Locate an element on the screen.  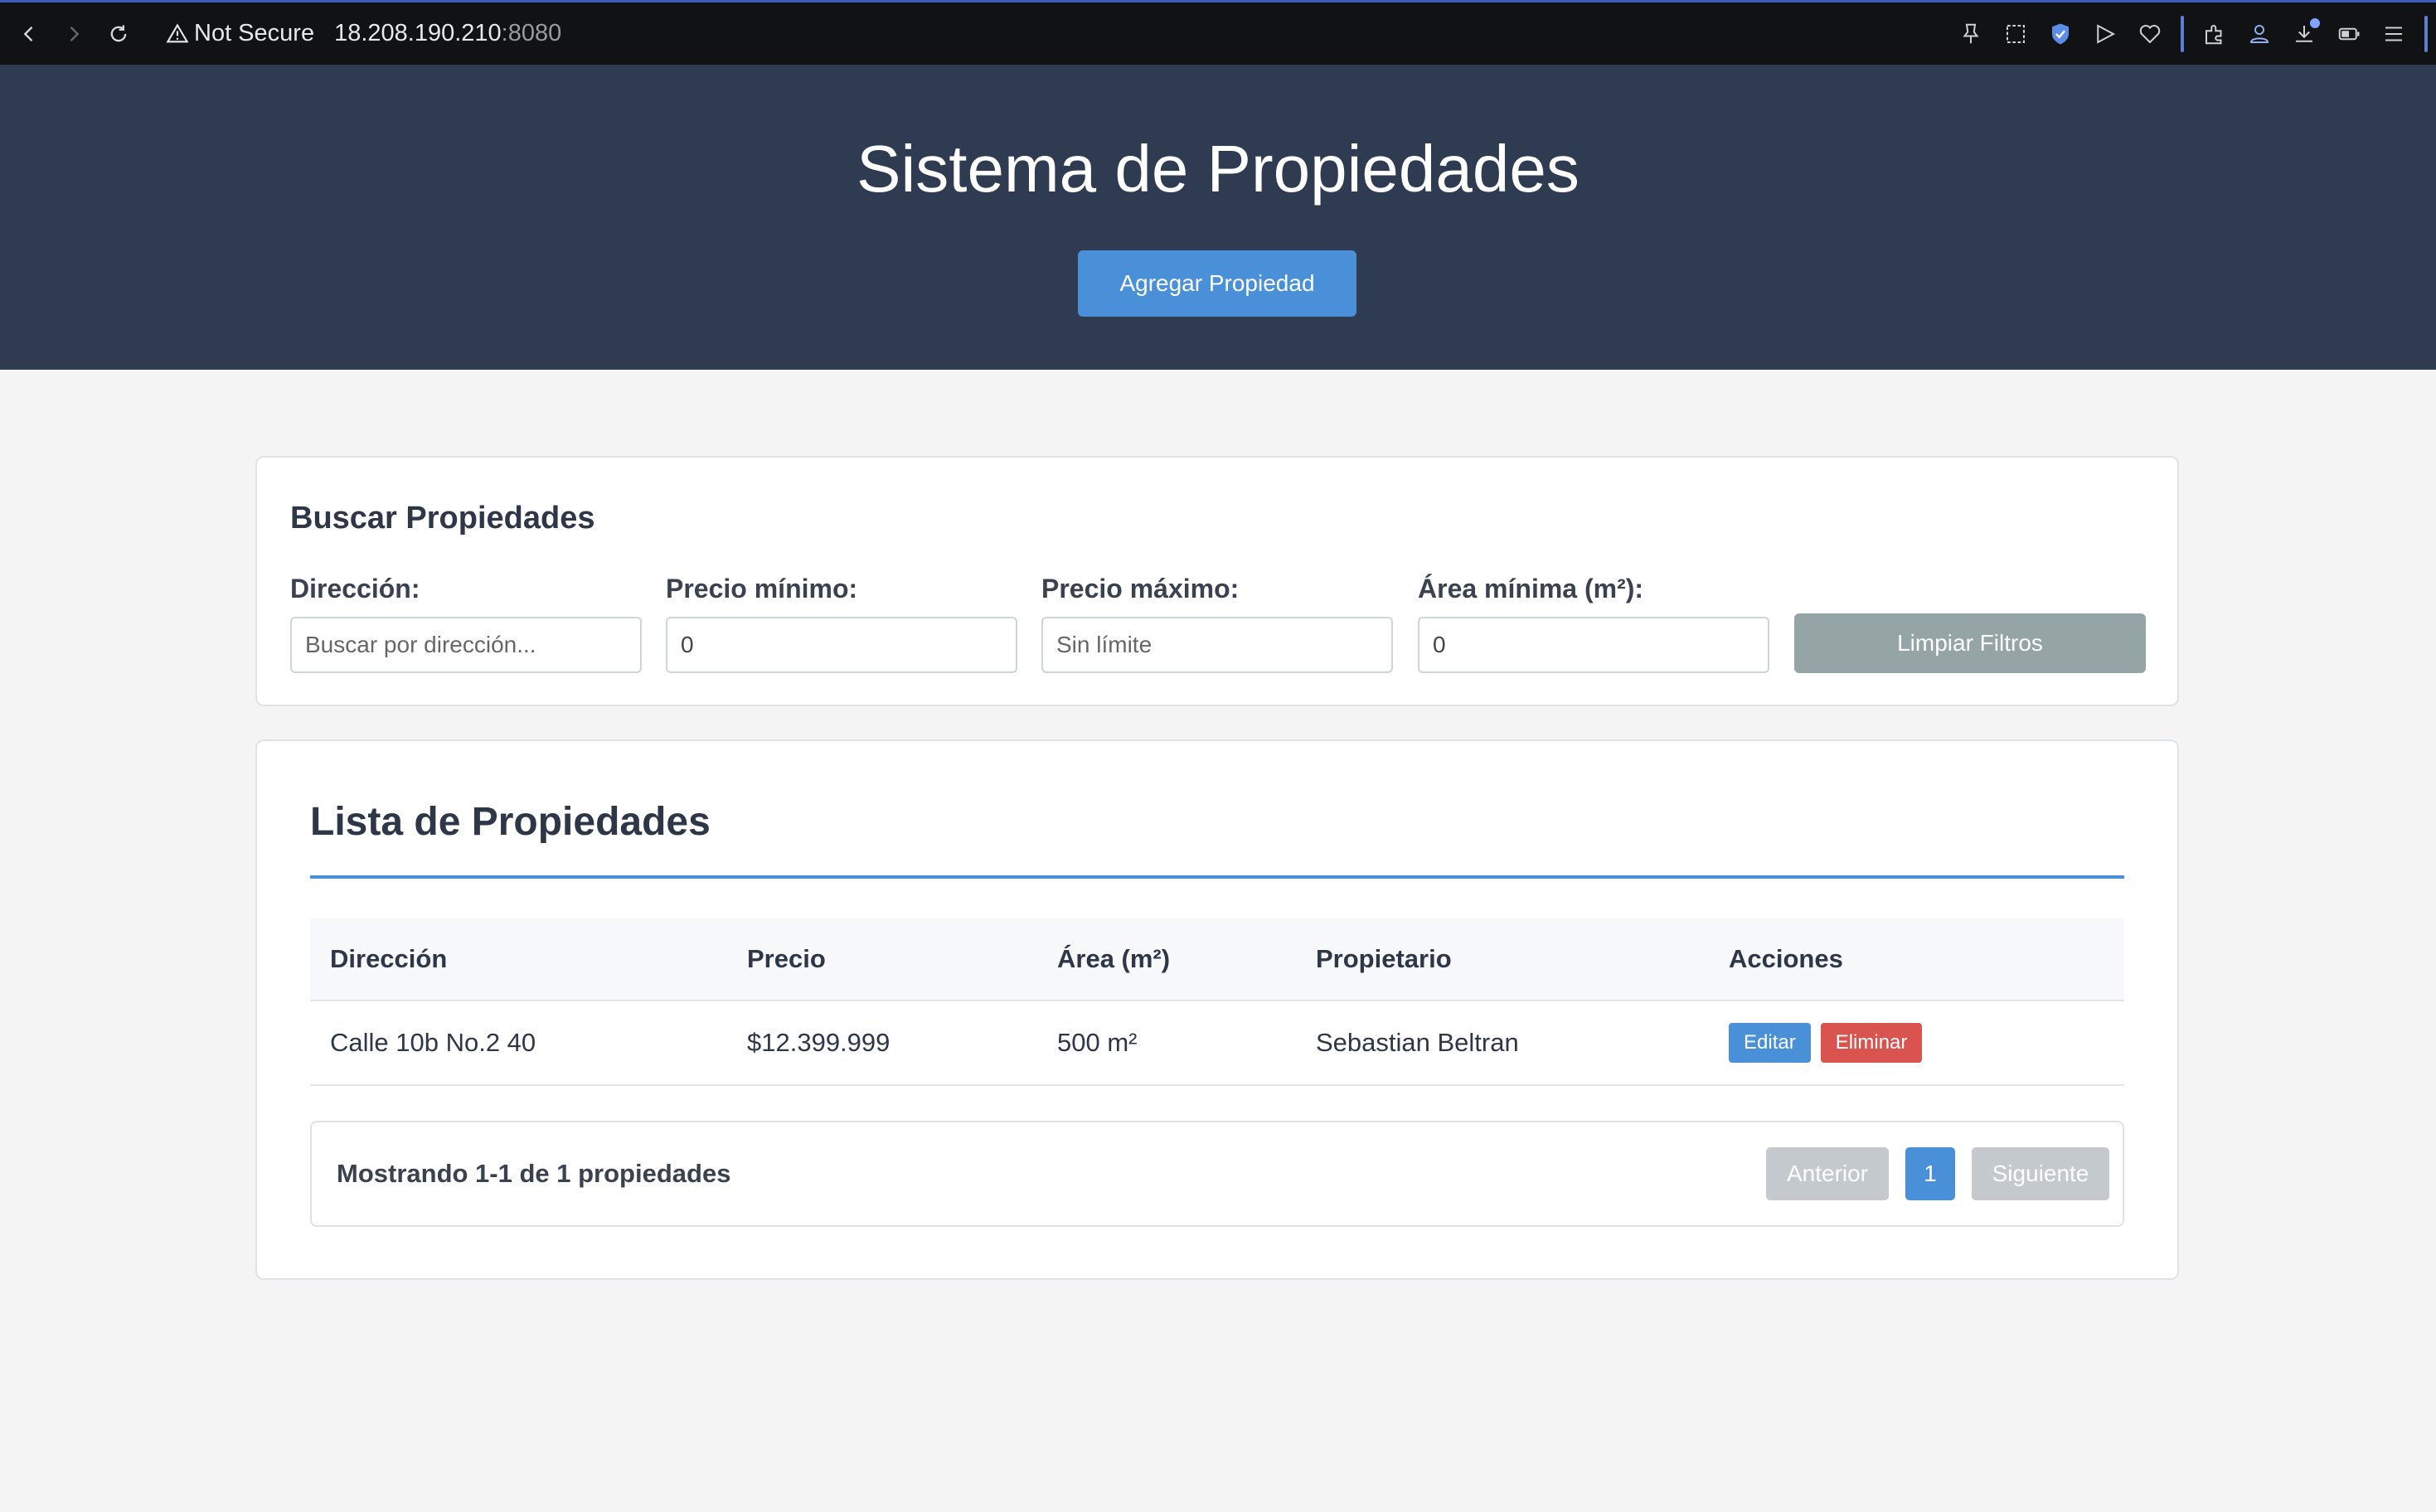
download-icon is located at coordinates (2305, 32).